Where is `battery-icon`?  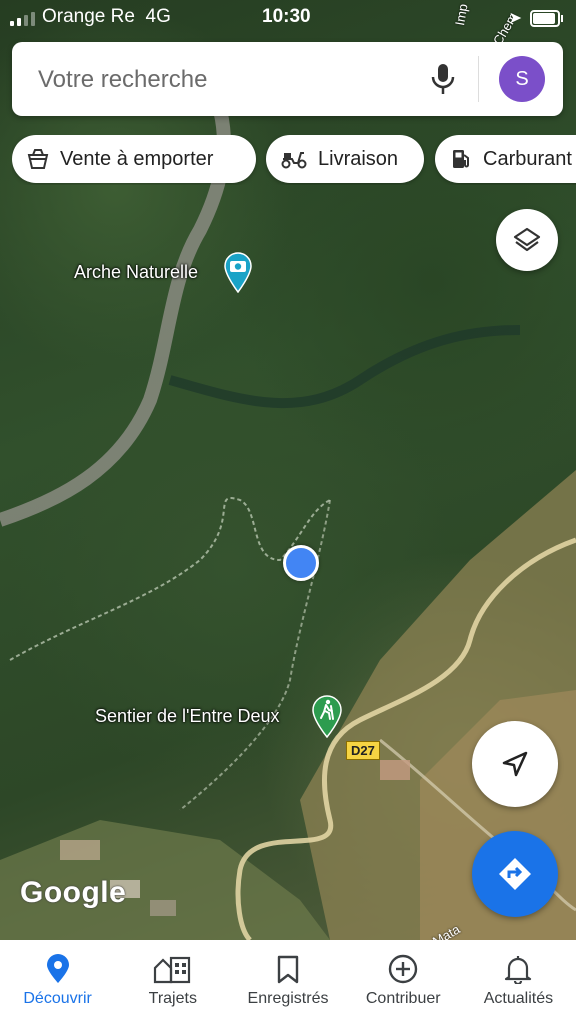
battery-icon is located at coordinates (546, 18).